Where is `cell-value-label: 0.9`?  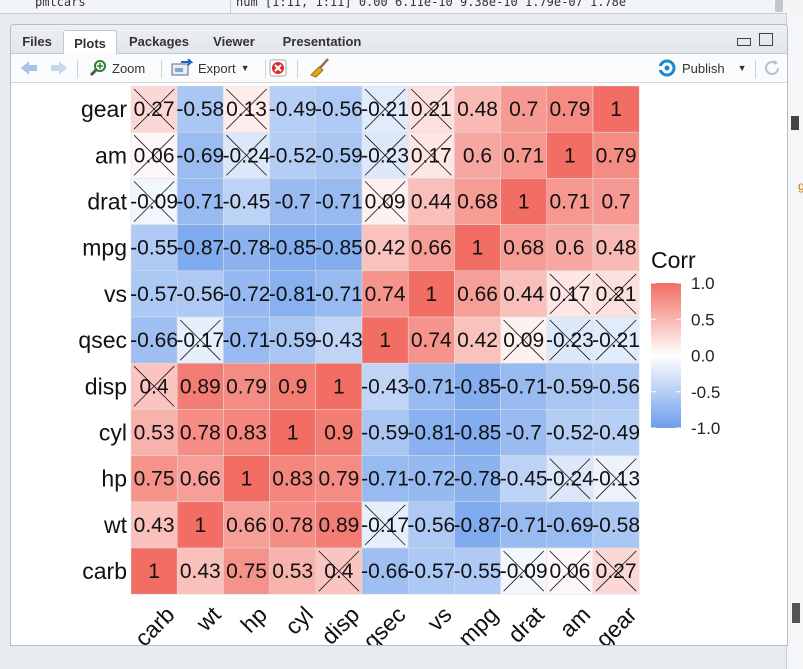
cell-value-label: 0.9 is located at coordinates (292, 386).